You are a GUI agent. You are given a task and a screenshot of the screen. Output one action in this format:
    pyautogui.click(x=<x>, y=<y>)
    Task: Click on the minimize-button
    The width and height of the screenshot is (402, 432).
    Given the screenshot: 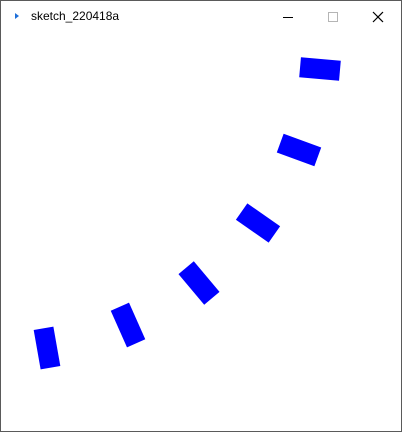 What is the action you would take?
    pyautogui.click(x=287, y=16)
    